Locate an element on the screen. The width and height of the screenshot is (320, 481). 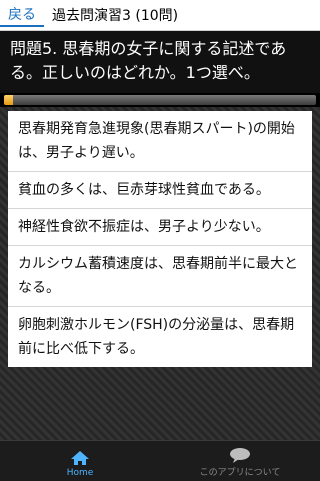
bottom-nav: Home このアプリについて is located at coordinates (160, 460).